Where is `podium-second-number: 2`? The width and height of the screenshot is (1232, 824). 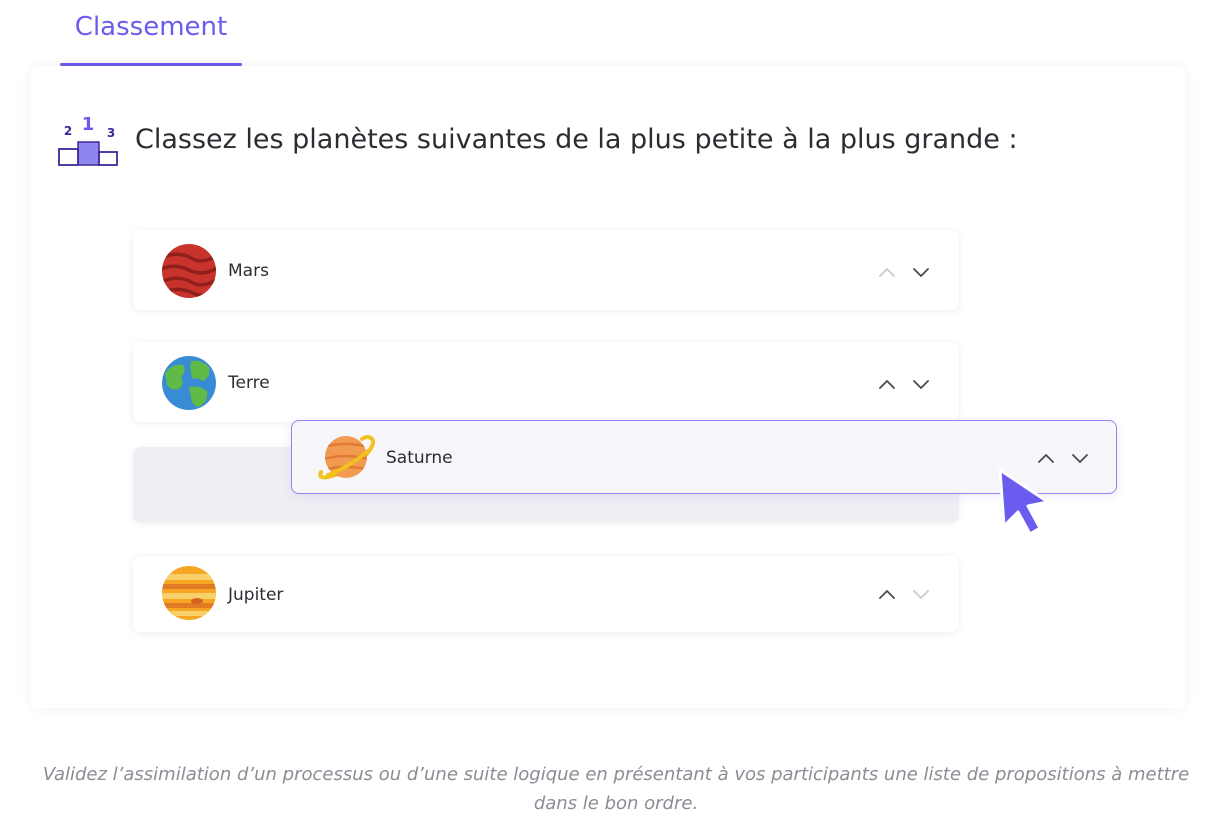 podium-second-number: 2 is located at coordinates (68, 131).